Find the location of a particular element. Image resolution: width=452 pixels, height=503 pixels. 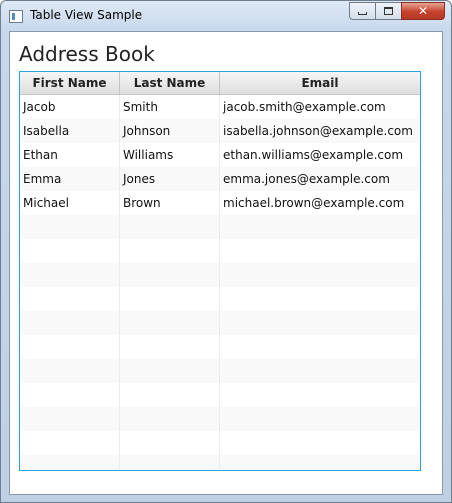

cell-email: isabella.johnson@example.com is located at coordinates (318, 131).